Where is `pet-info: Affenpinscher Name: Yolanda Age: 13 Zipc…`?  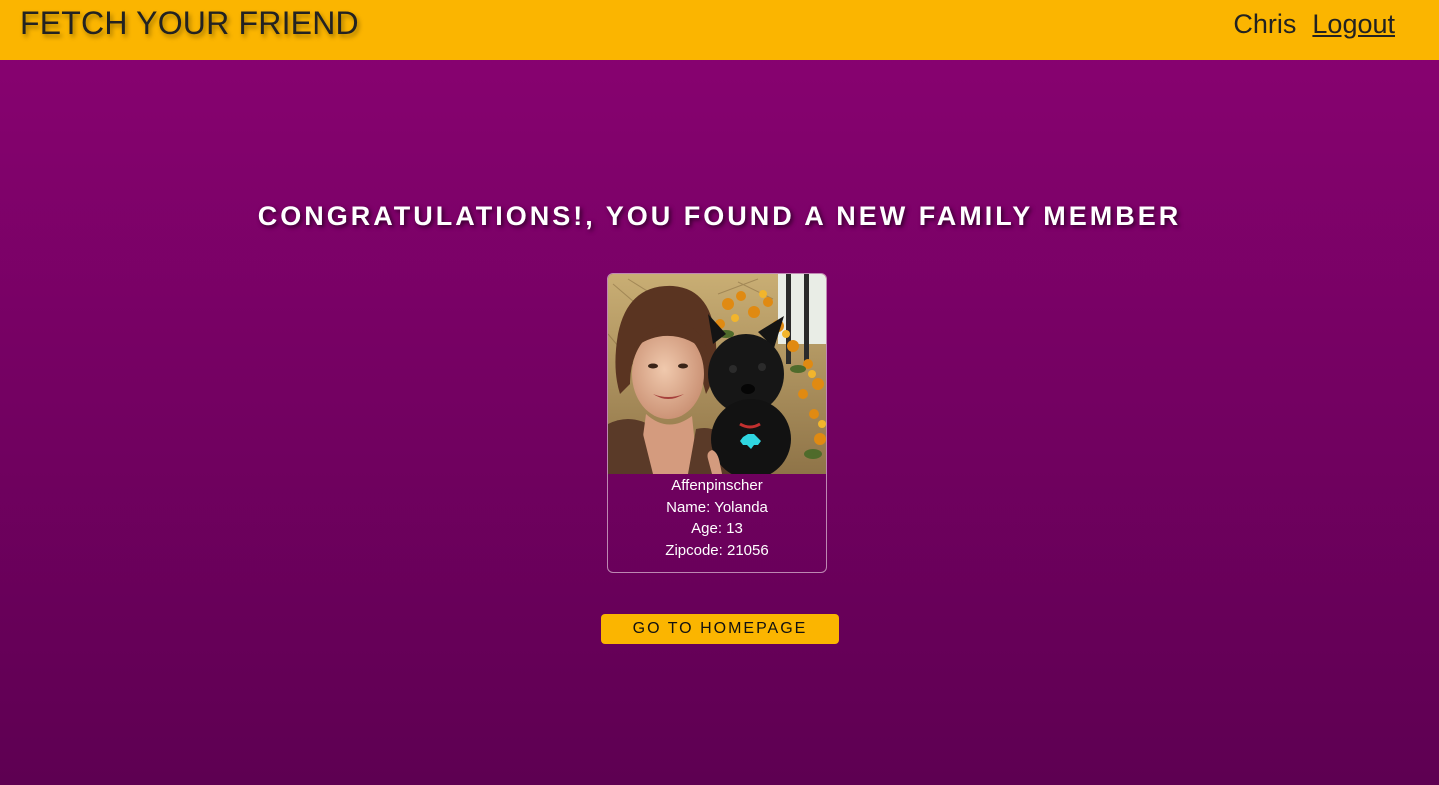 pet-info: Affenpinscher Name: Yolanda Age: 13 Zipc… is located at coordinates (717, 517).